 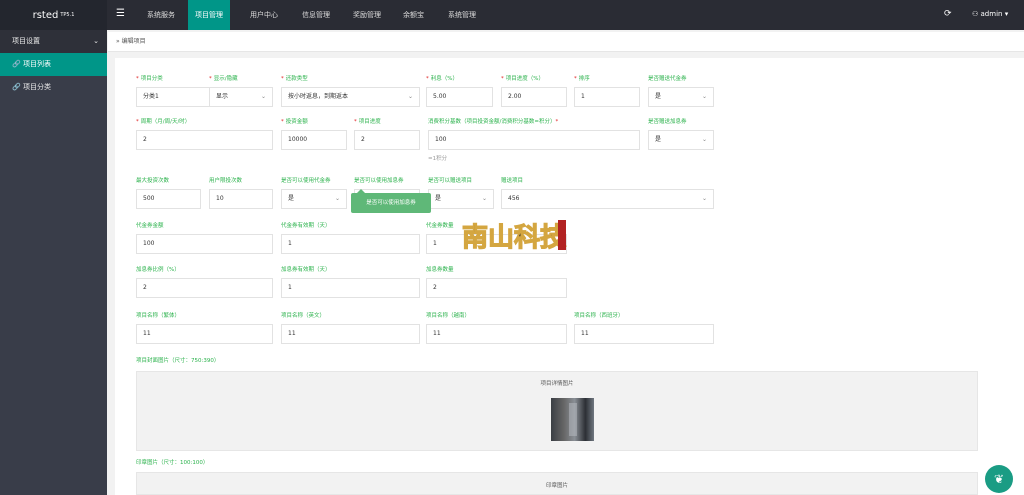 I want to click on user-icon: ⚇, so click(x=976, y=14).